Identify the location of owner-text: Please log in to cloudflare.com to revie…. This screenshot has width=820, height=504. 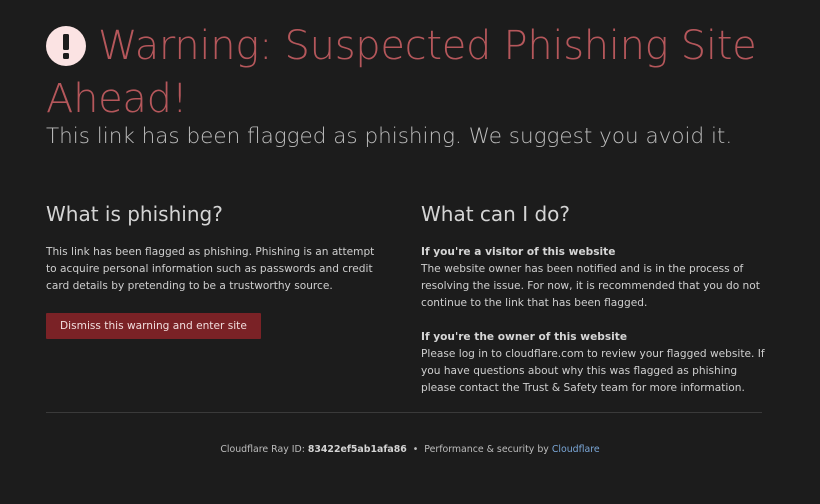
(593, 371).